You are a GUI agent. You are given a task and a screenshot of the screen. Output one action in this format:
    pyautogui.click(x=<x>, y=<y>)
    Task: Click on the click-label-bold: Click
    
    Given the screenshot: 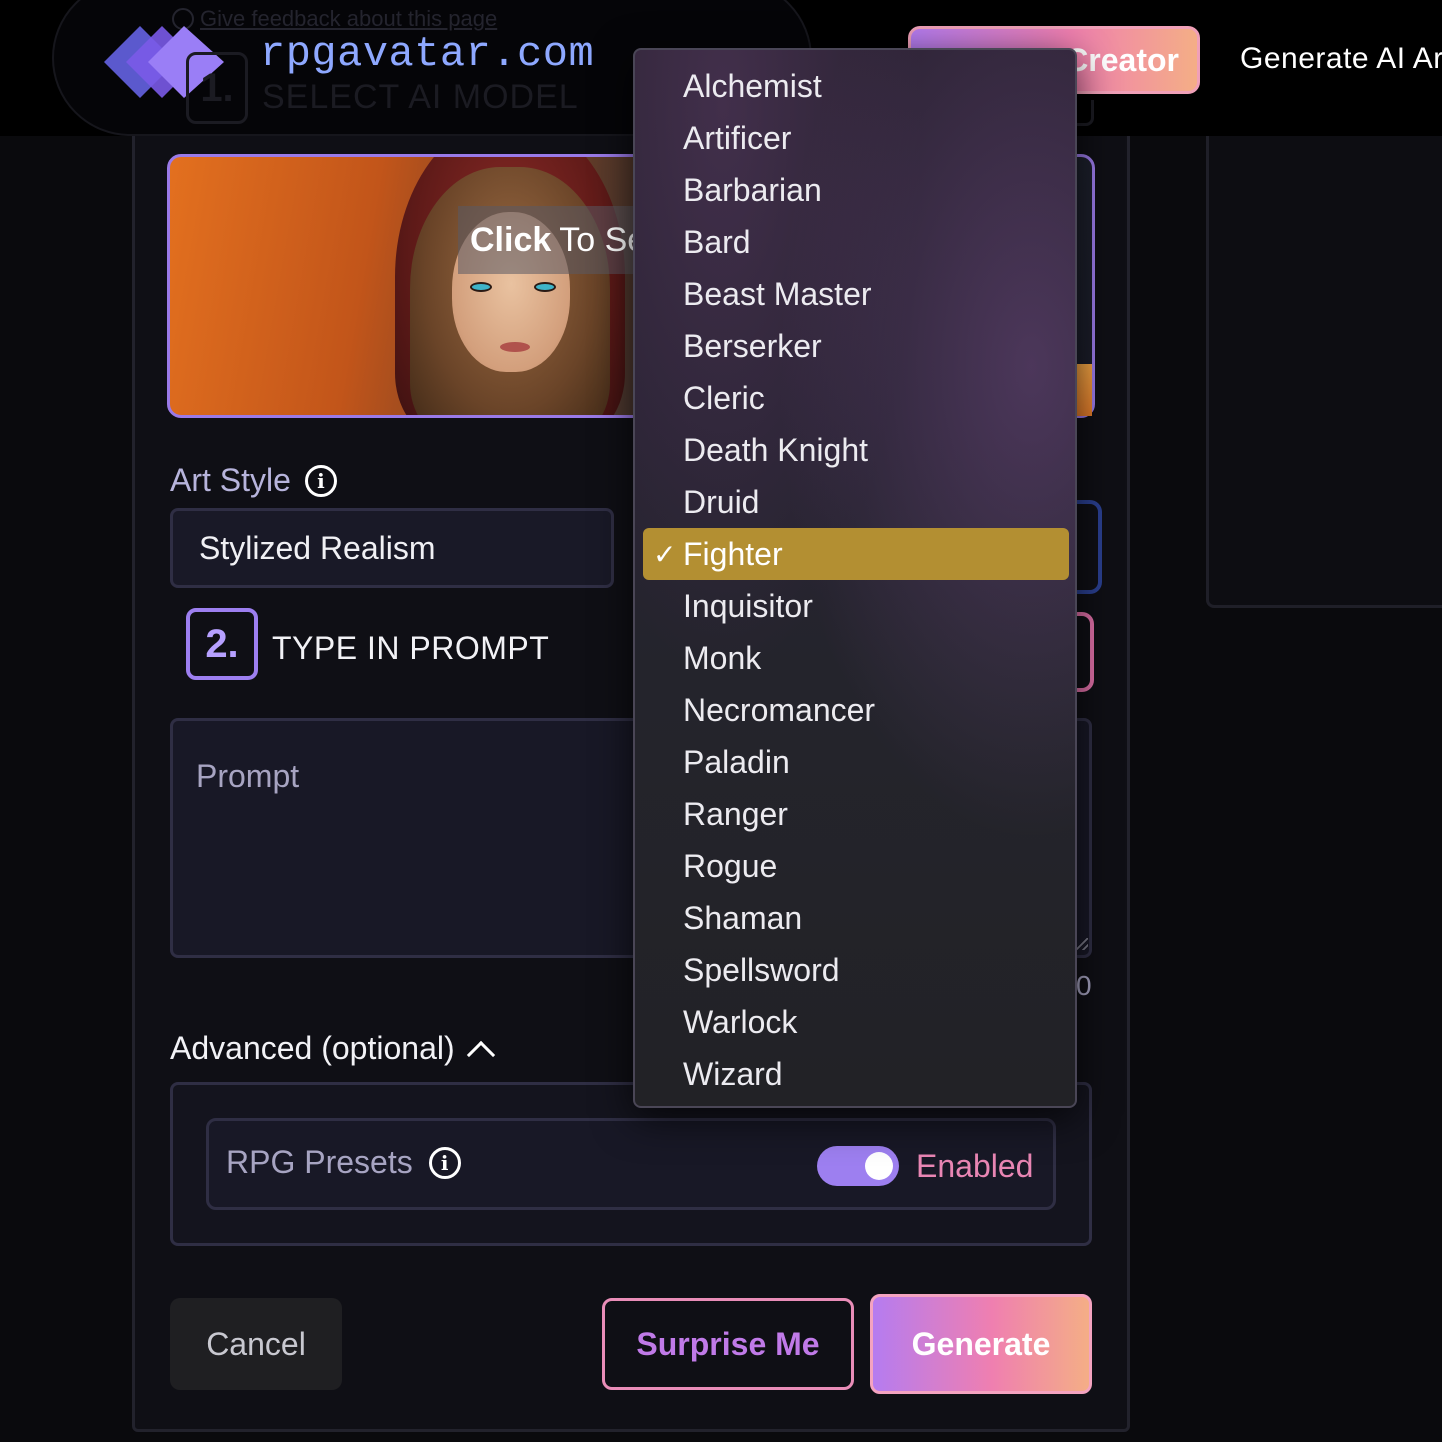 What is the action you would take?
    pyautogui.click(x=511, y=239)
    